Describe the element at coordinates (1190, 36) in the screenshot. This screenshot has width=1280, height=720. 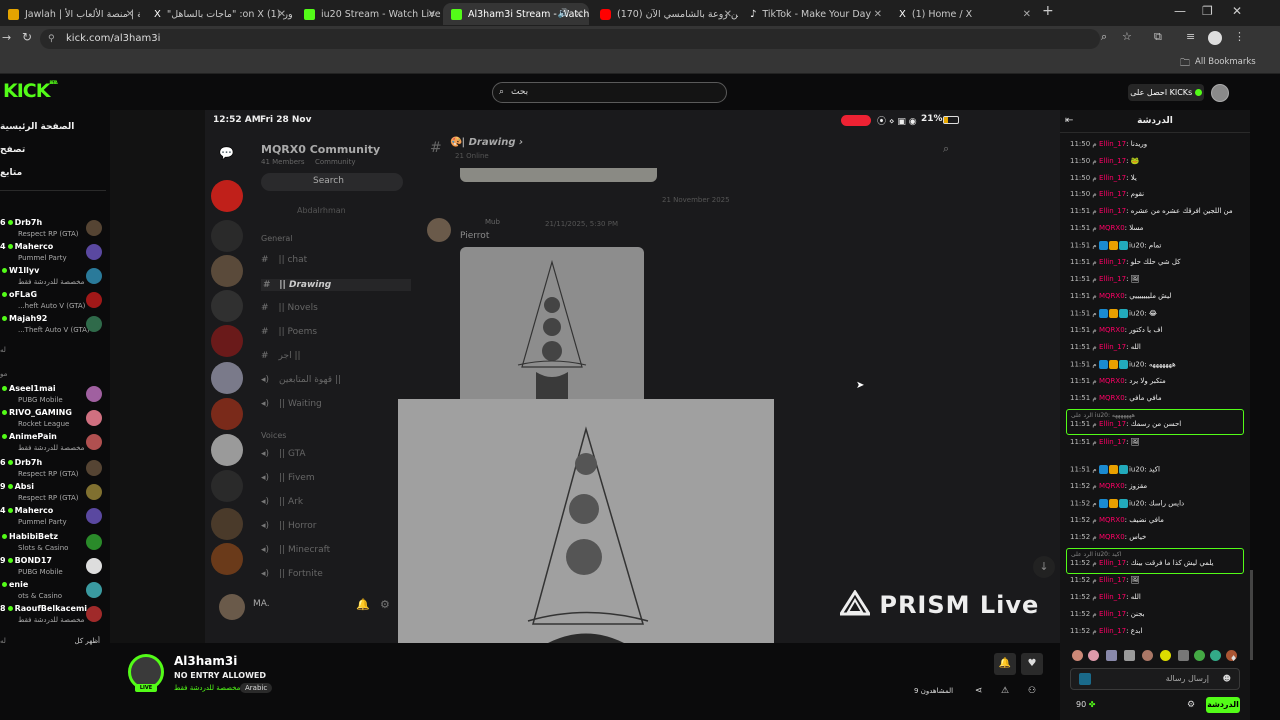
I see `media-controls-icon: ≡` at that location.